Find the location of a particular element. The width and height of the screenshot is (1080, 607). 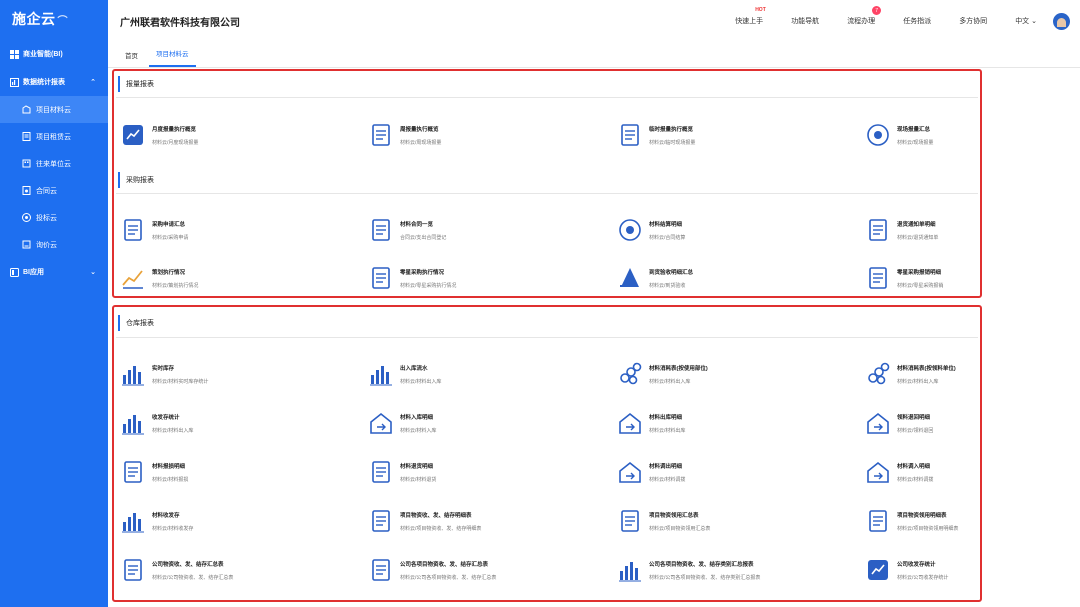

report-card: 材料出库明细 材料云/材料出库 is located at coordinates (732, 423).